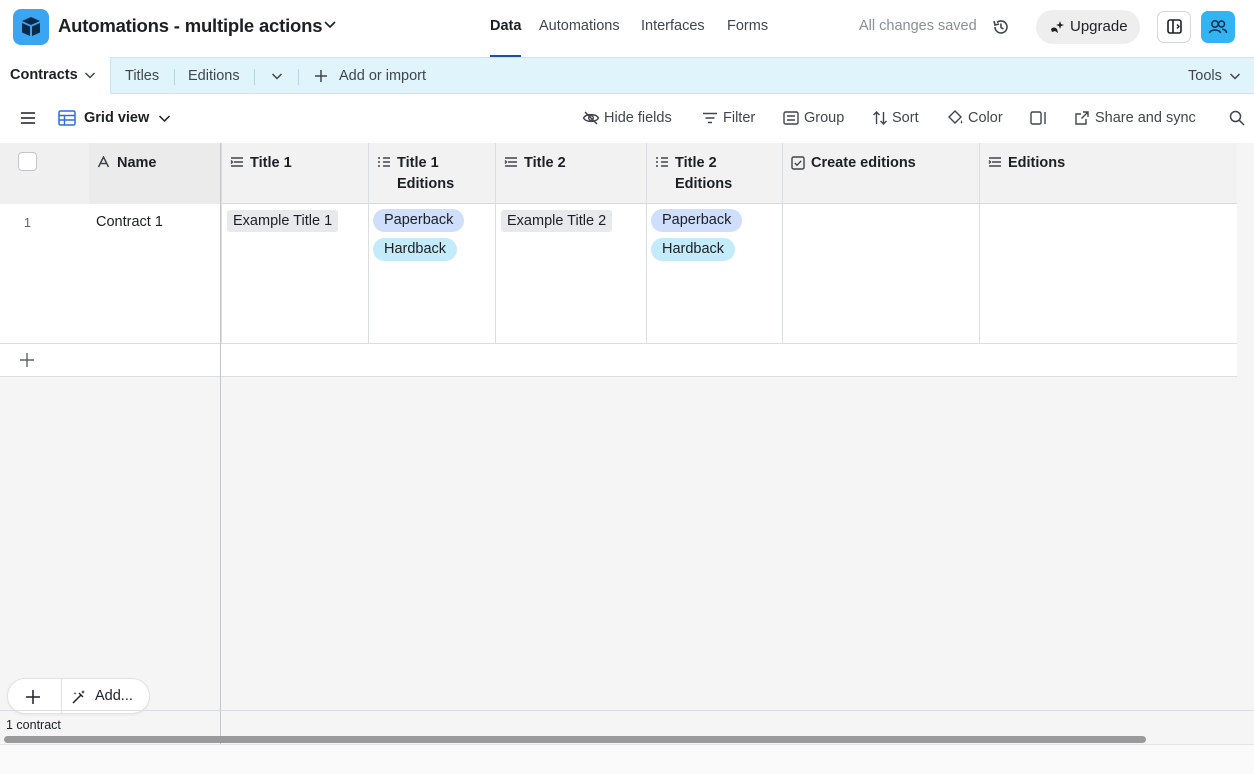 The width and height of the screenshot is (1254, 774). I want to click on group-icon, so click(791, 118).